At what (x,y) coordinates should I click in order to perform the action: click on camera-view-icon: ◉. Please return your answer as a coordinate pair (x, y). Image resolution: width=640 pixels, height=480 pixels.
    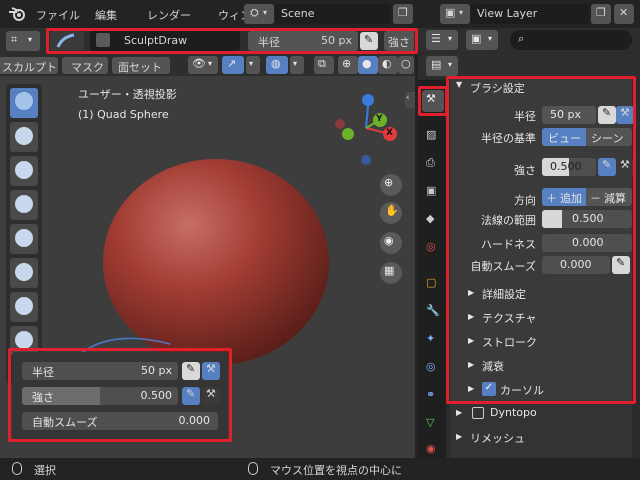
    Looking at the image, I should click on (391, 243).